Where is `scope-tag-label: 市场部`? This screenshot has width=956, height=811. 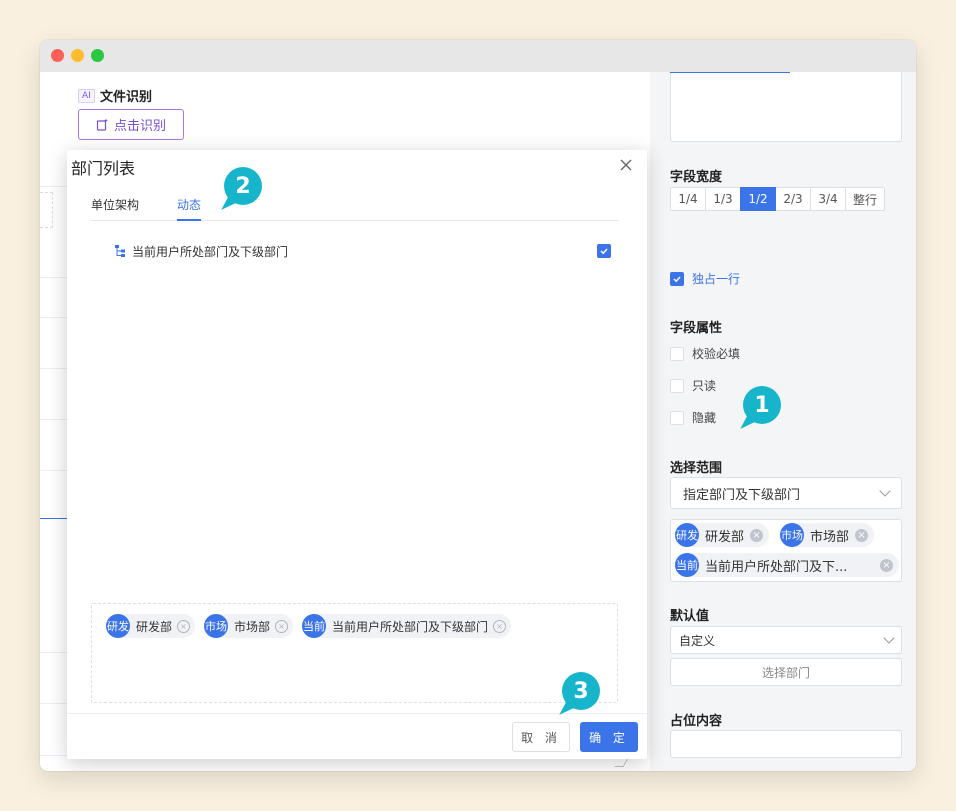
scope-tag-label: 市场部 is located at coordinates (830, 537).